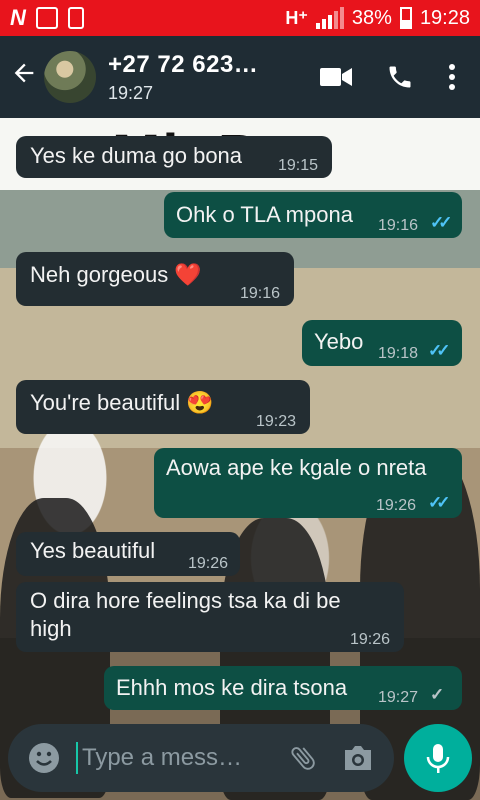  Describe the element at coordinates (77, 758) in the screenshot. I see `text-cursor` at that location.